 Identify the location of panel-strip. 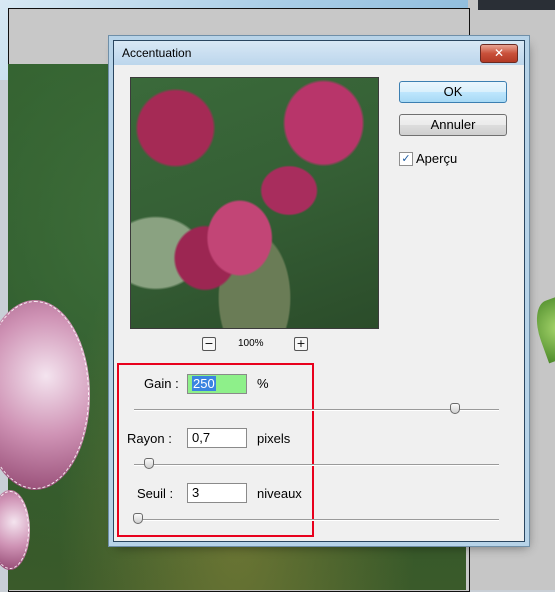
(516, 5).